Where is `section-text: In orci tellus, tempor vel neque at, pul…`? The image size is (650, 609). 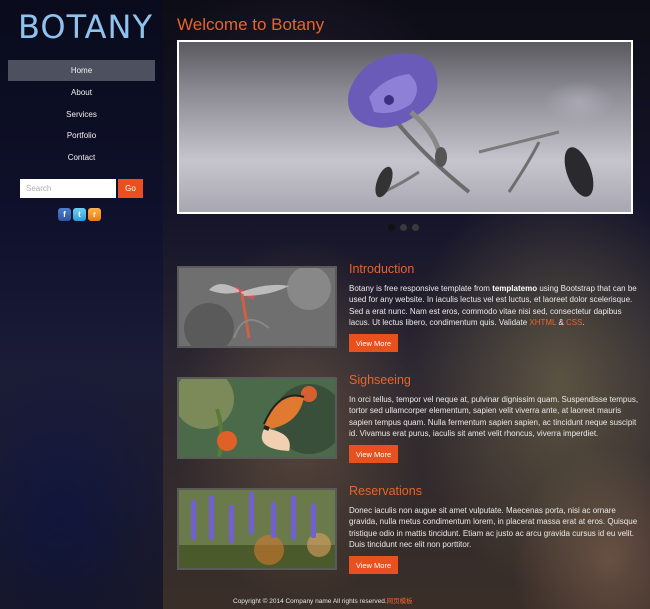 section-text: In orci tellus, tempor vel neque at, pul… is located at coordinates (494, 417).